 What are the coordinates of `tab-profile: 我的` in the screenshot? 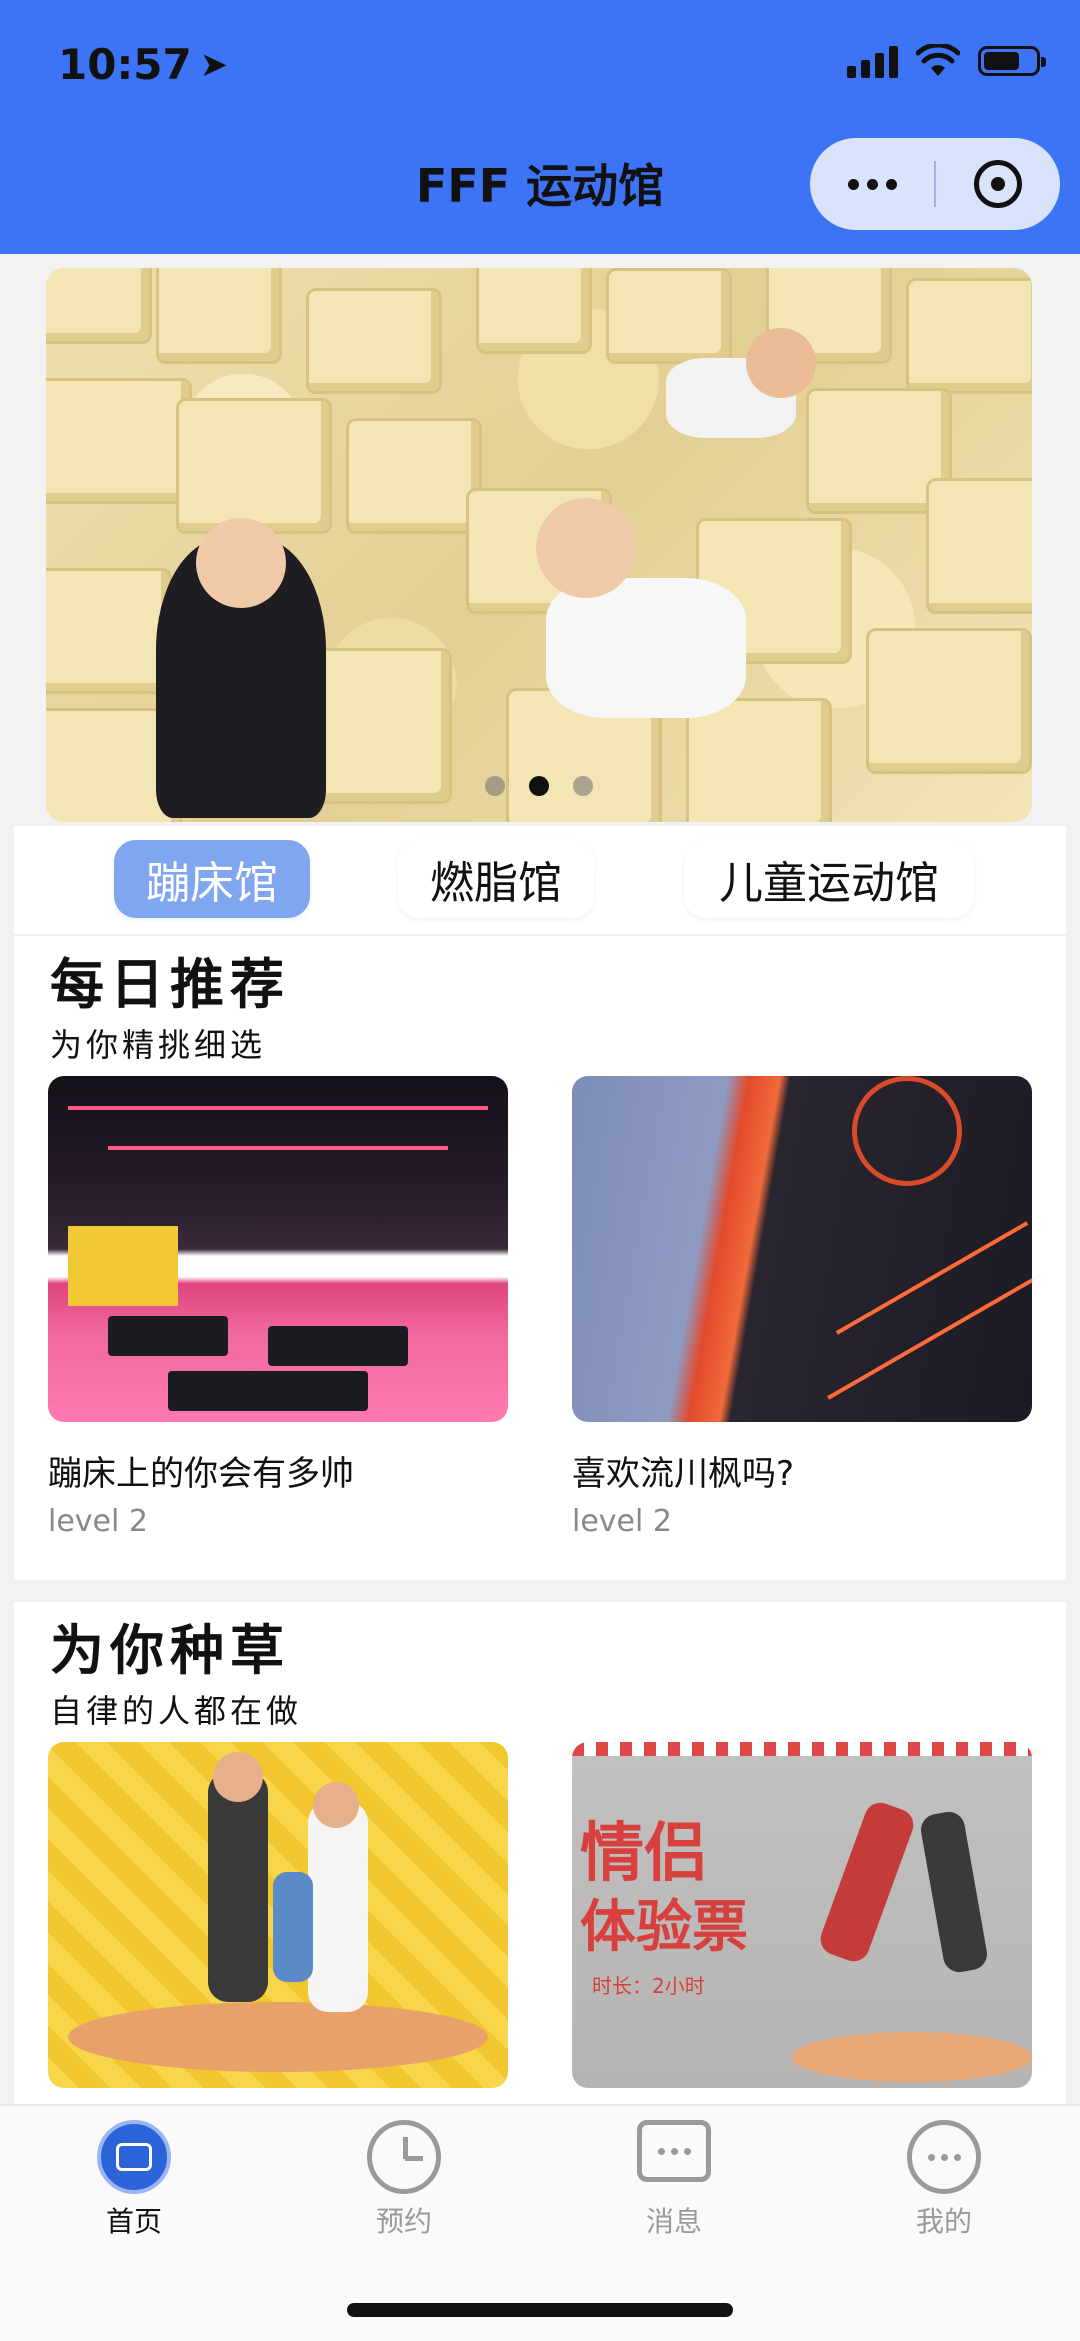 It's located at (944, 2180).